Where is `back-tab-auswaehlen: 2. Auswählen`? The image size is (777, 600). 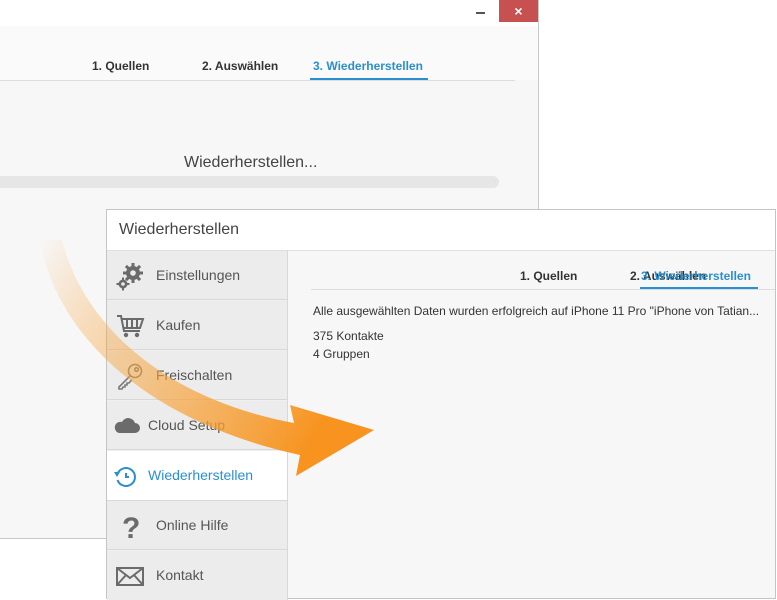
back-tab-auswaehlen: 2. Auswählen is located at coordinates (240, 66).